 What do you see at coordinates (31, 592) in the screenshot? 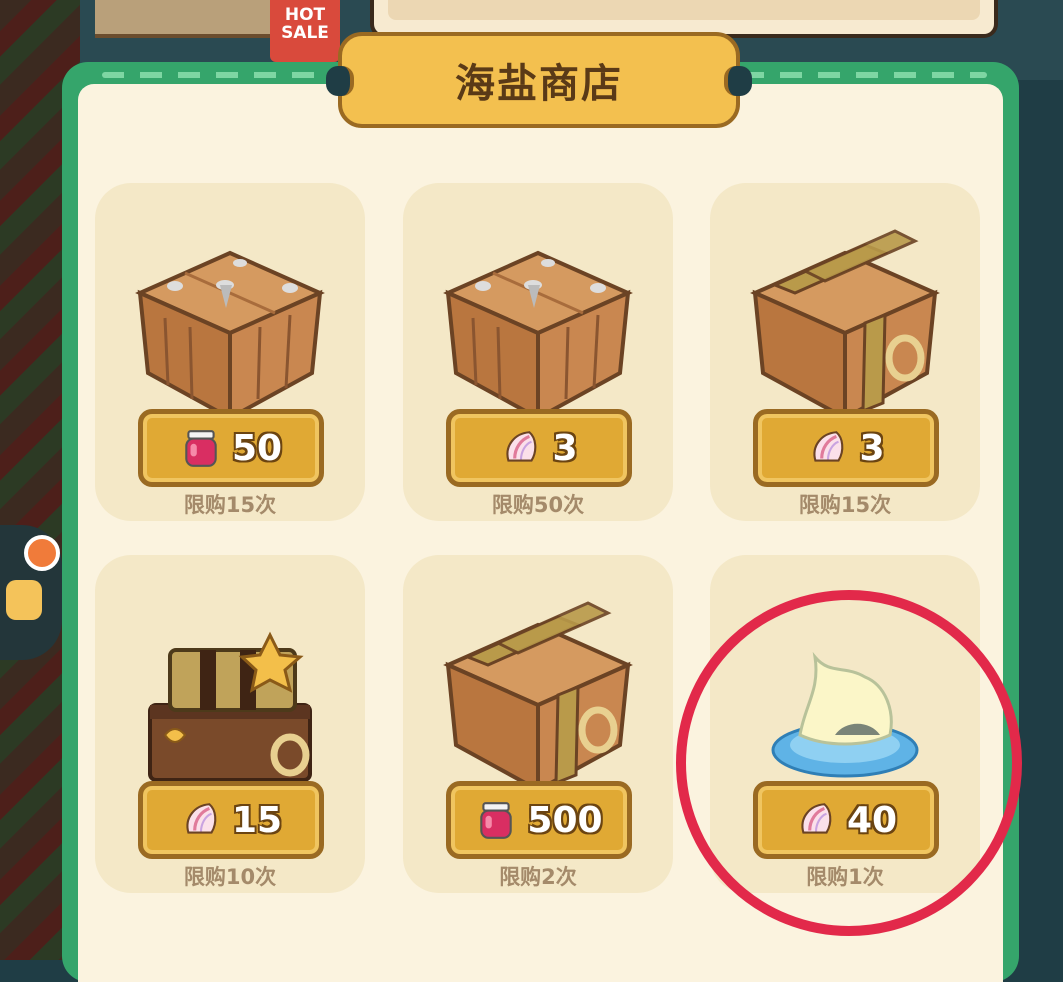
I see `side-character-avatar` at bounding box center [31, 592].